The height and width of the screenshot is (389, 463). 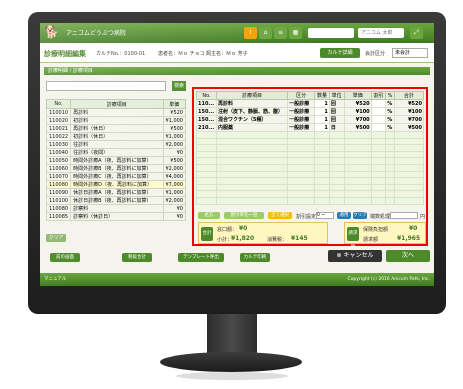 What do you see at coordinates (310, 103) in the screenshot?
I see `table-row: 110... 再診料 一般診療 1 回 ¥520% ¥520` at bounding box center [310, 103].